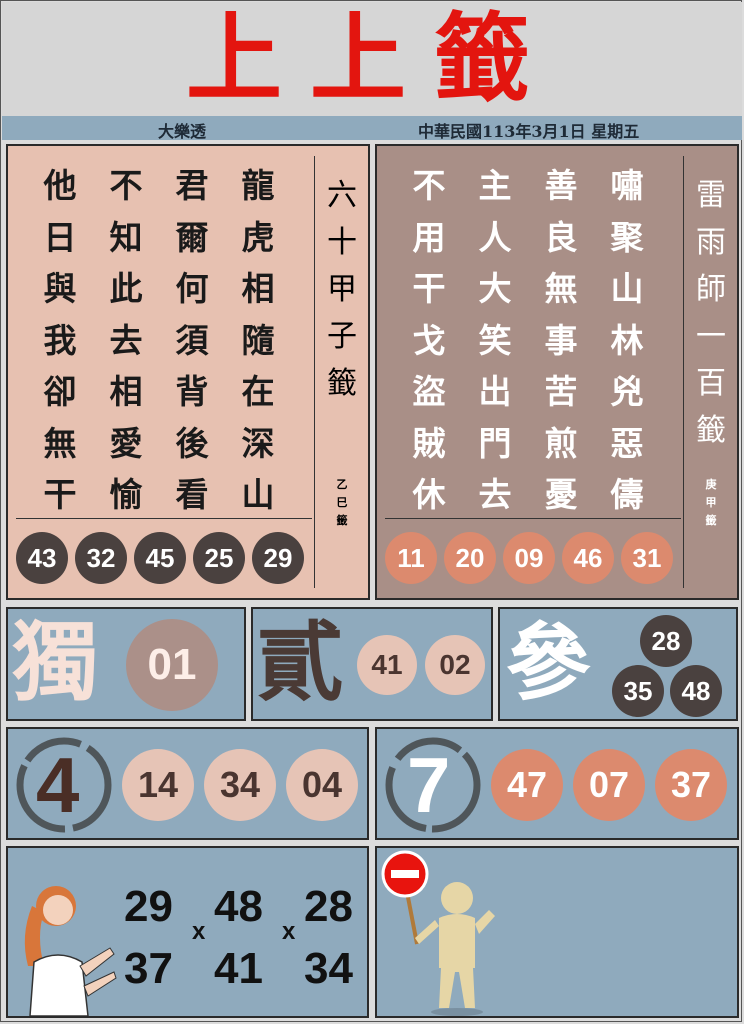 The width and height of the screenshot is (744, 1024). I want to click on number-ball: 25, so click(219, 558).